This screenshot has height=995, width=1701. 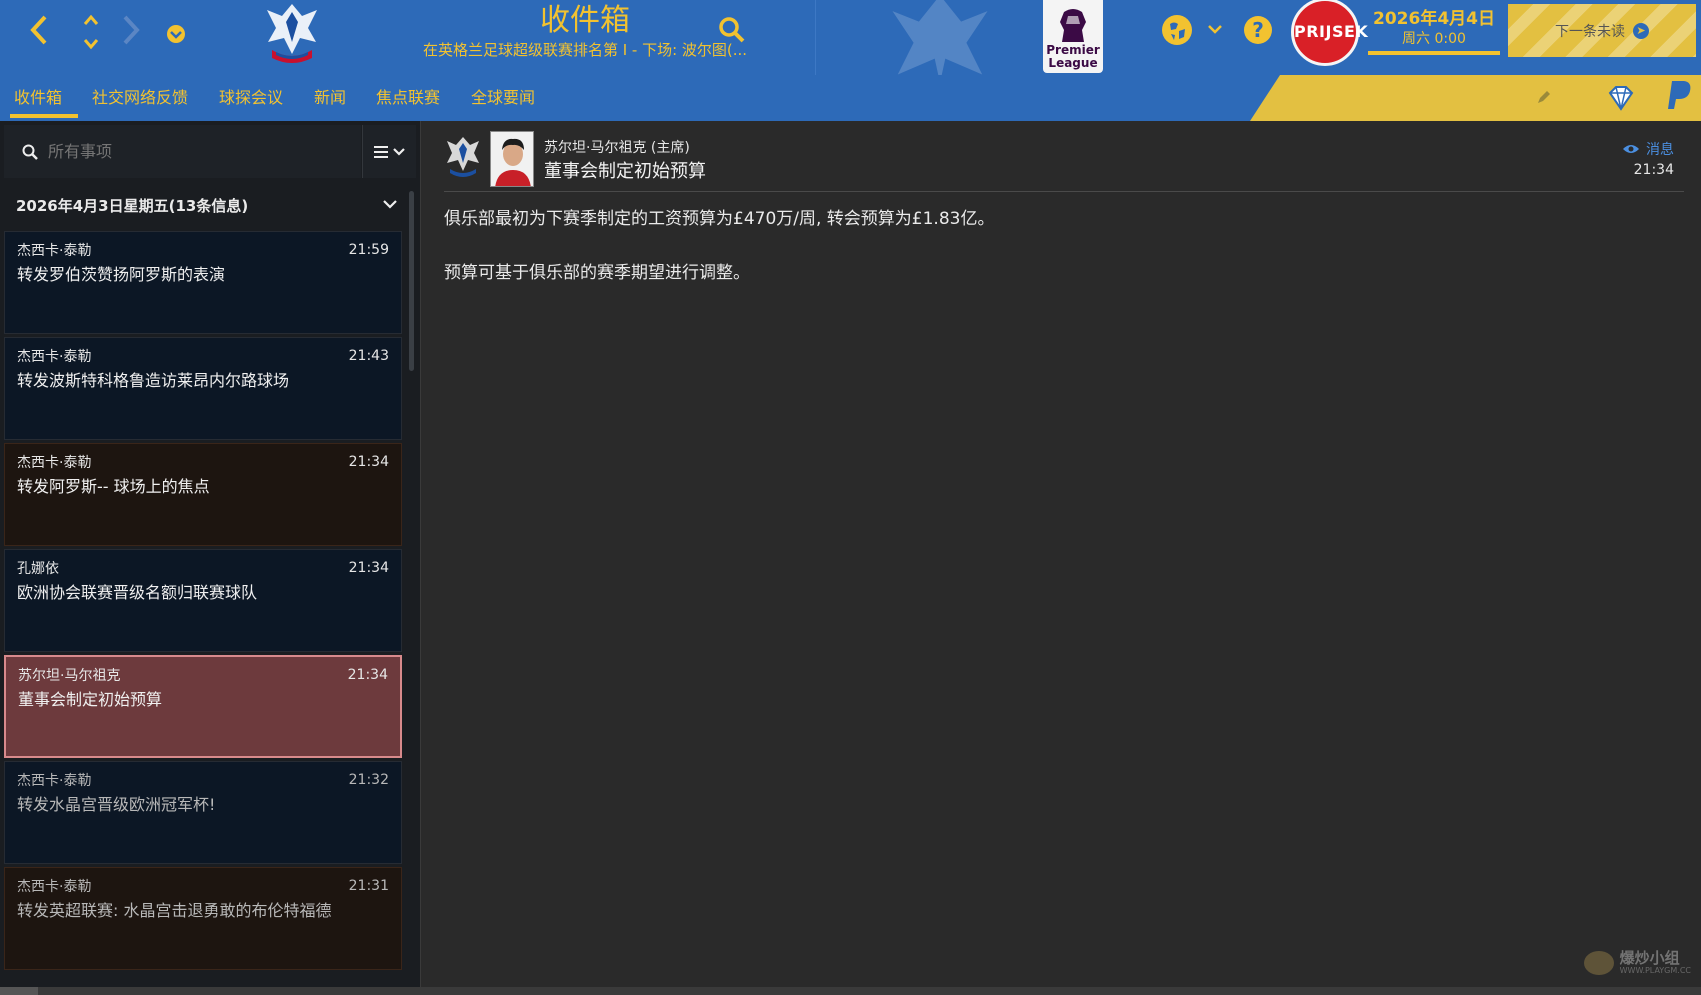 I want to click on search-input, so click(x=188, y=151).